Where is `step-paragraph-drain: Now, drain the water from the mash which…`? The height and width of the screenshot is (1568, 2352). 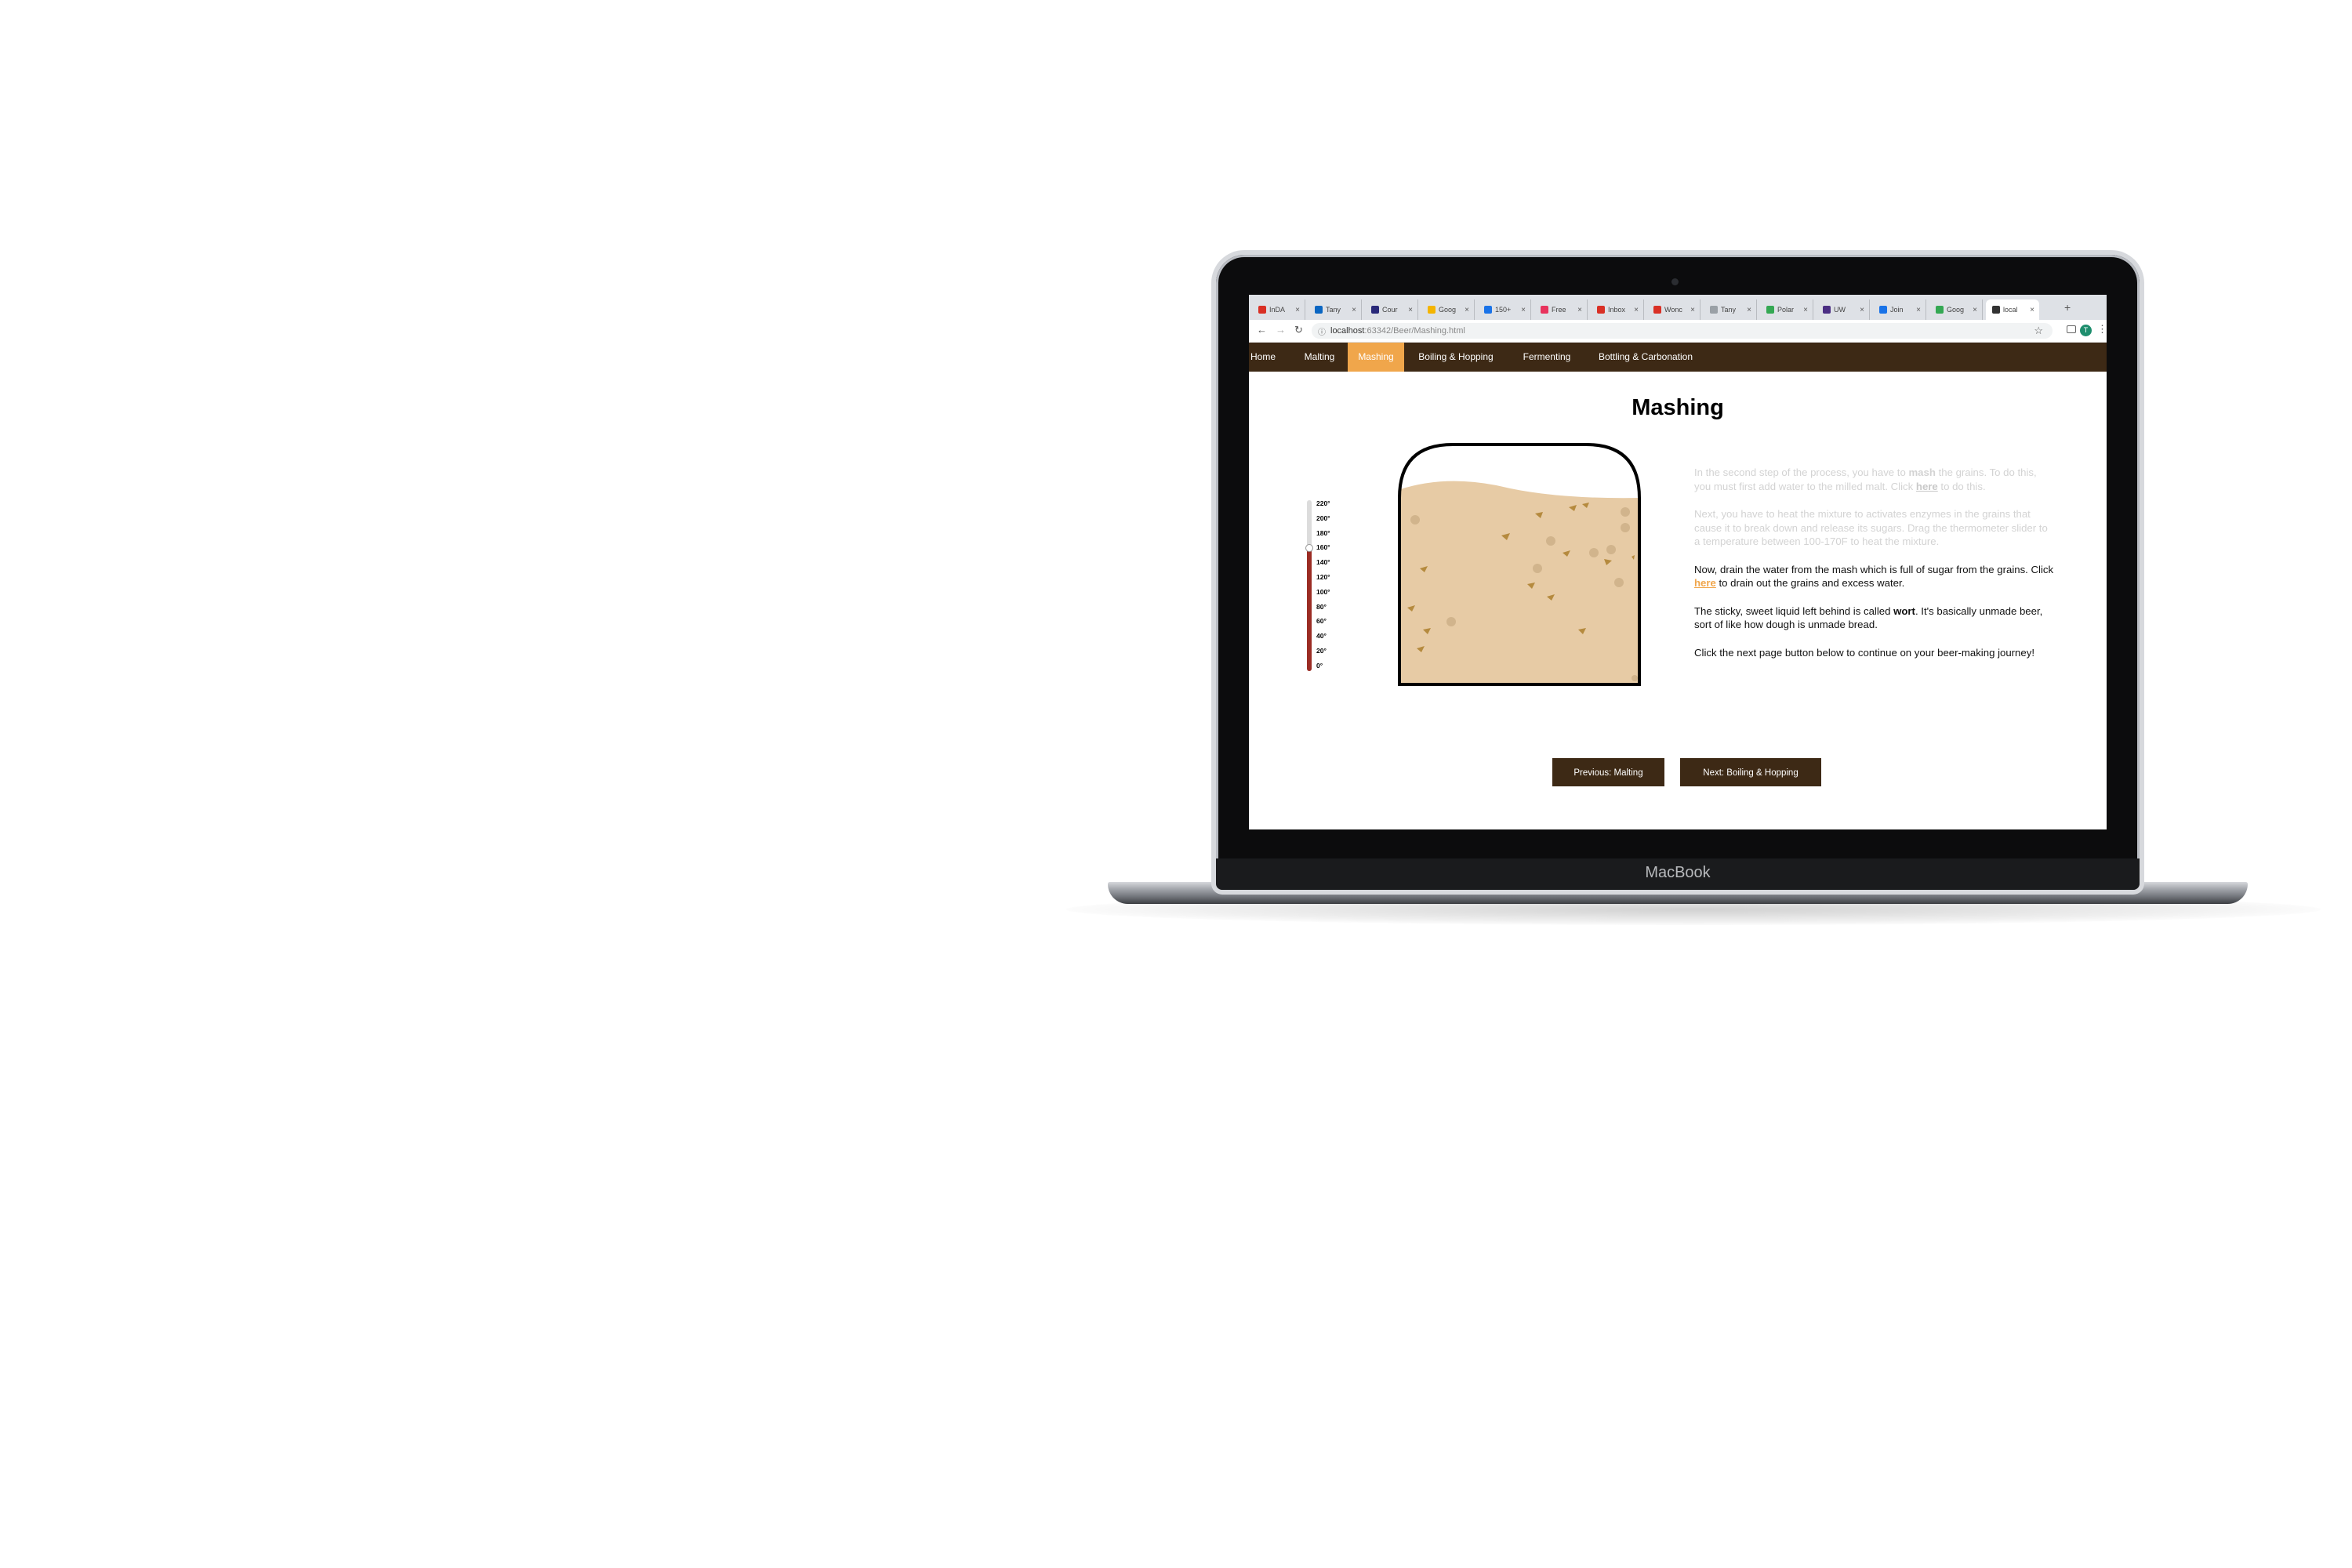
step-paragraph-drain: Now, drain the water from the mash which… is located at coordinates (1874, 576).